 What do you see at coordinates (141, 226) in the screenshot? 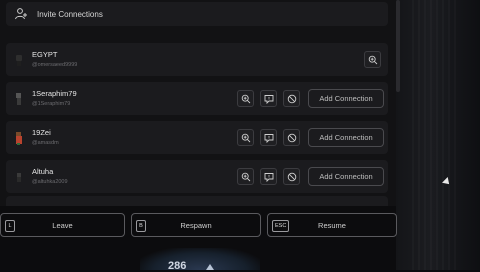
I see `respawn-key-hint: B` at bounding box center [141, 226].